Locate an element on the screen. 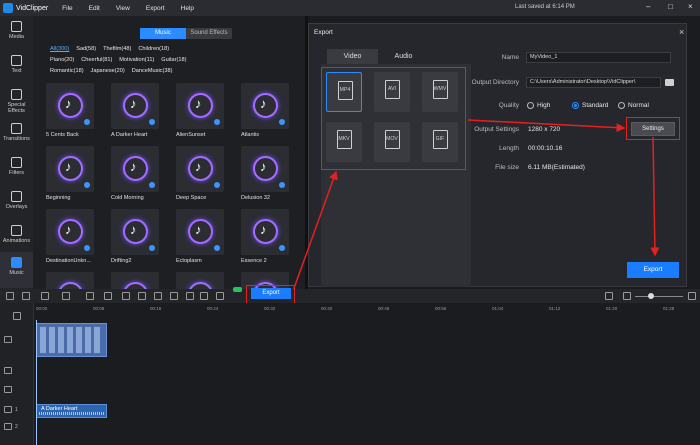  tab-music: Music is located at coordinates (163, 33).